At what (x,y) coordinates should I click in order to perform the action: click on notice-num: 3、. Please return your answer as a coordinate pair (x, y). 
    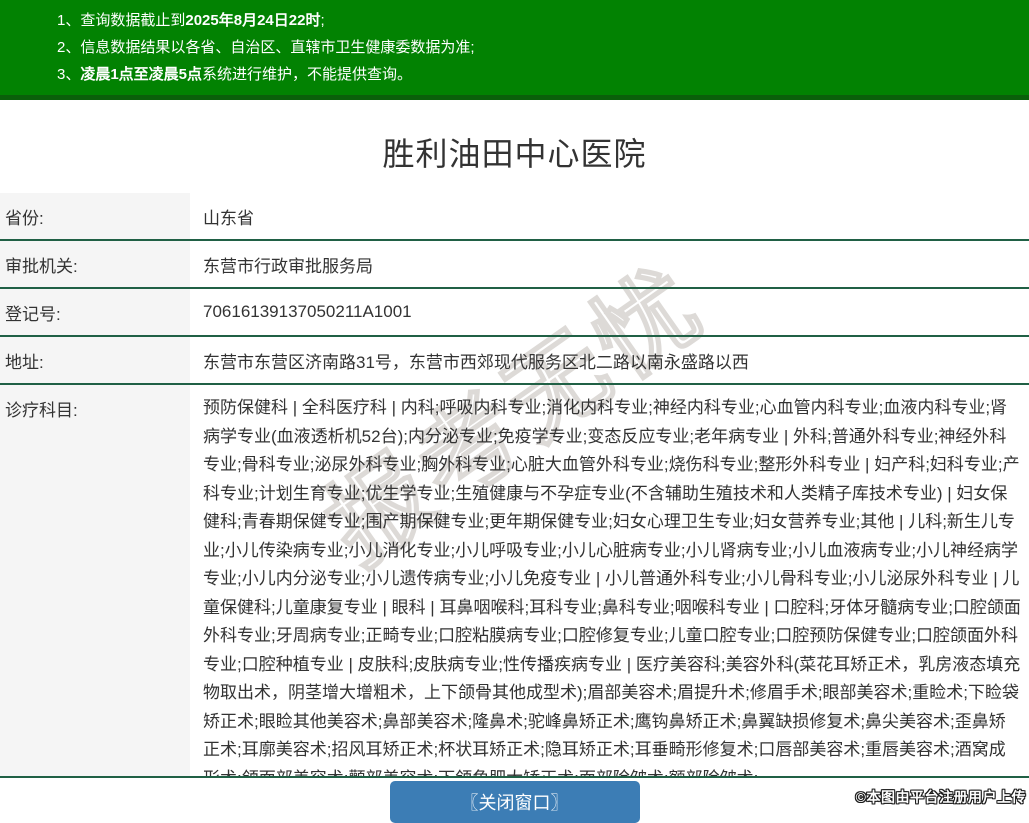
    Looking at the image, I should click on (69, 74).